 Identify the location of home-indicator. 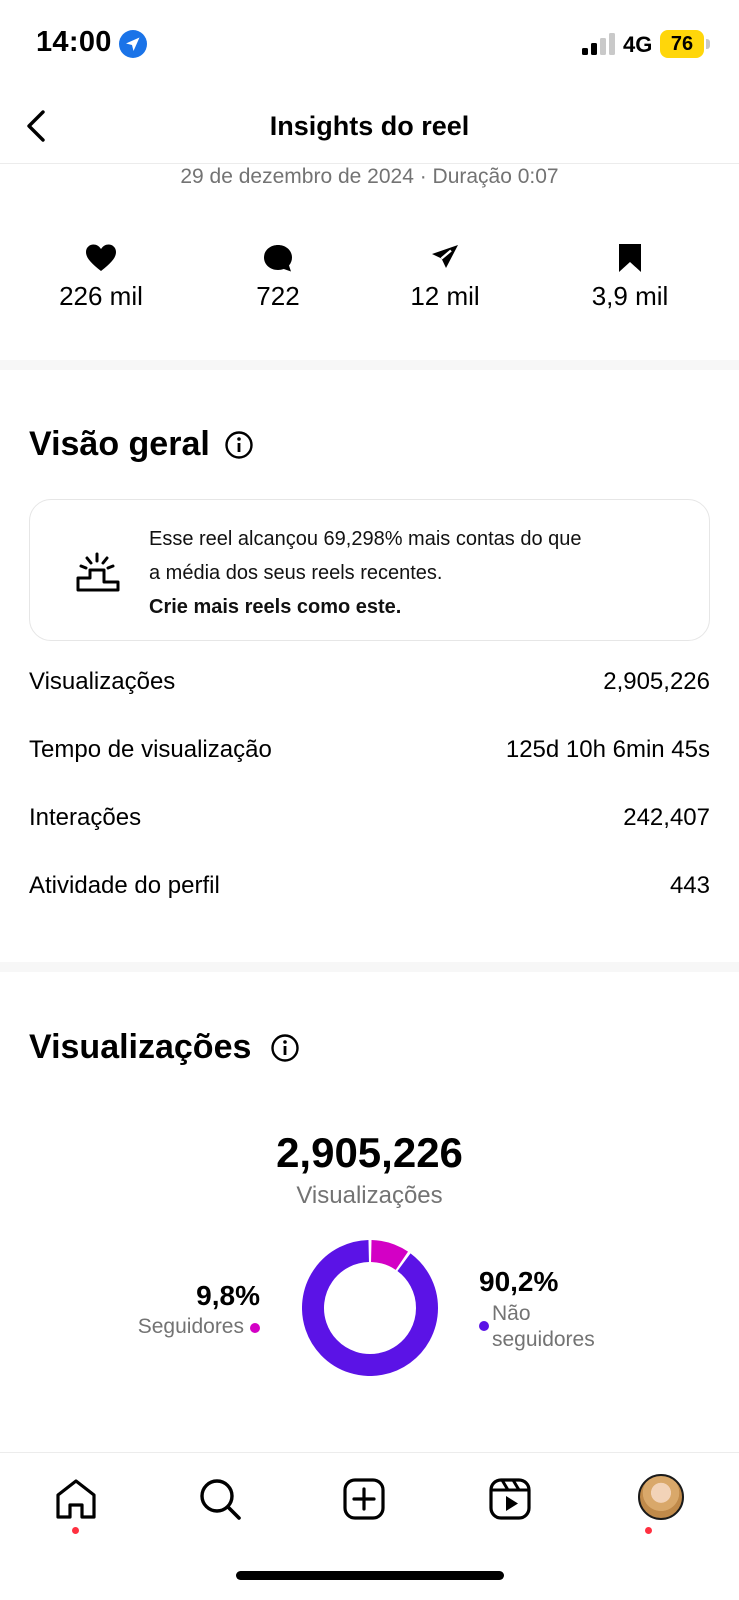
(370, 1575).